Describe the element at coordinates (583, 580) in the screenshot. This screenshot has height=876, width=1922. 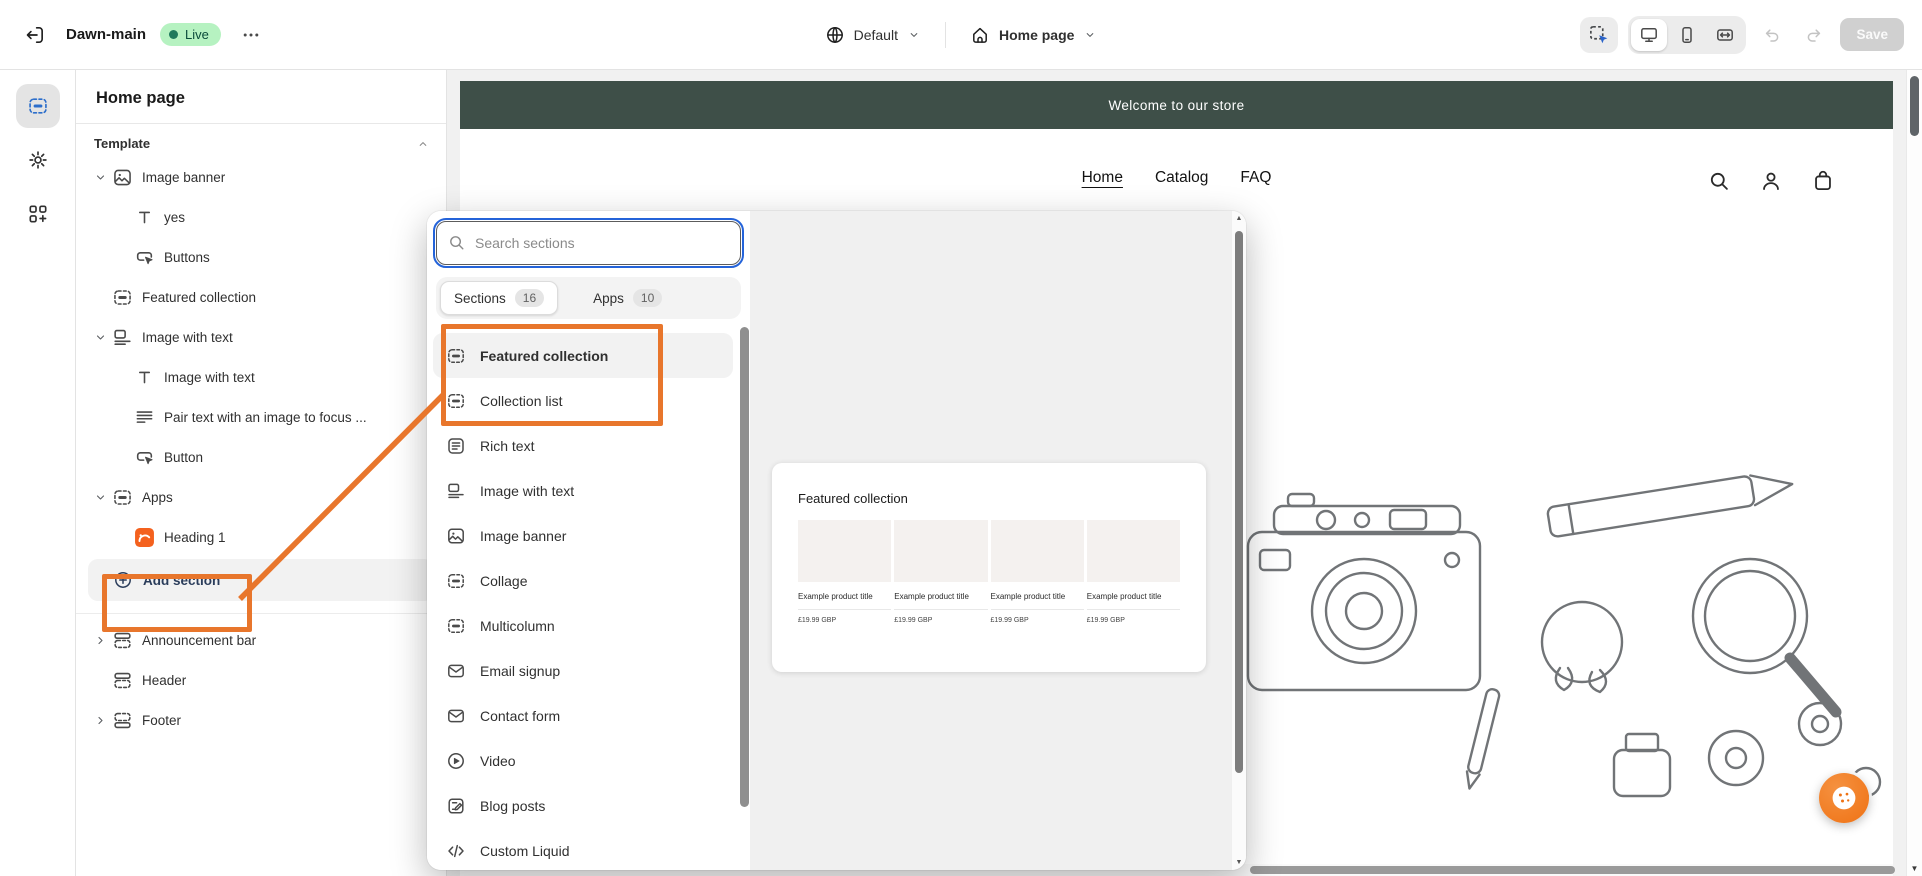
I see `section-option: Collage` at that location.